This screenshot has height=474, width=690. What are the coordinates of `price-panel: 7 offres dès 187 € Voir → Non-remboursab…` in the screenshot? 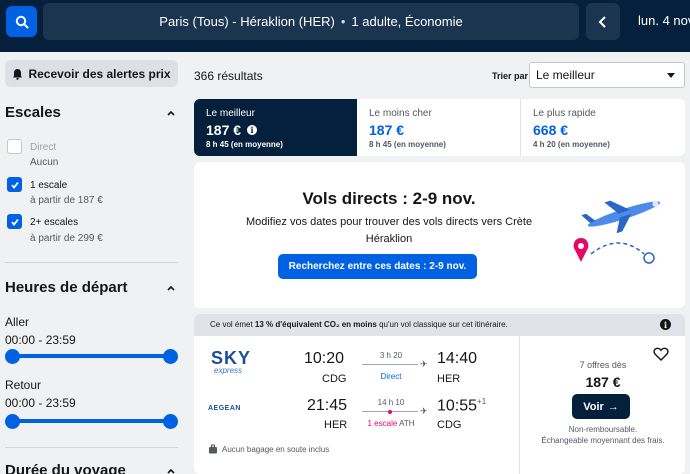 It's located at (602, 405).